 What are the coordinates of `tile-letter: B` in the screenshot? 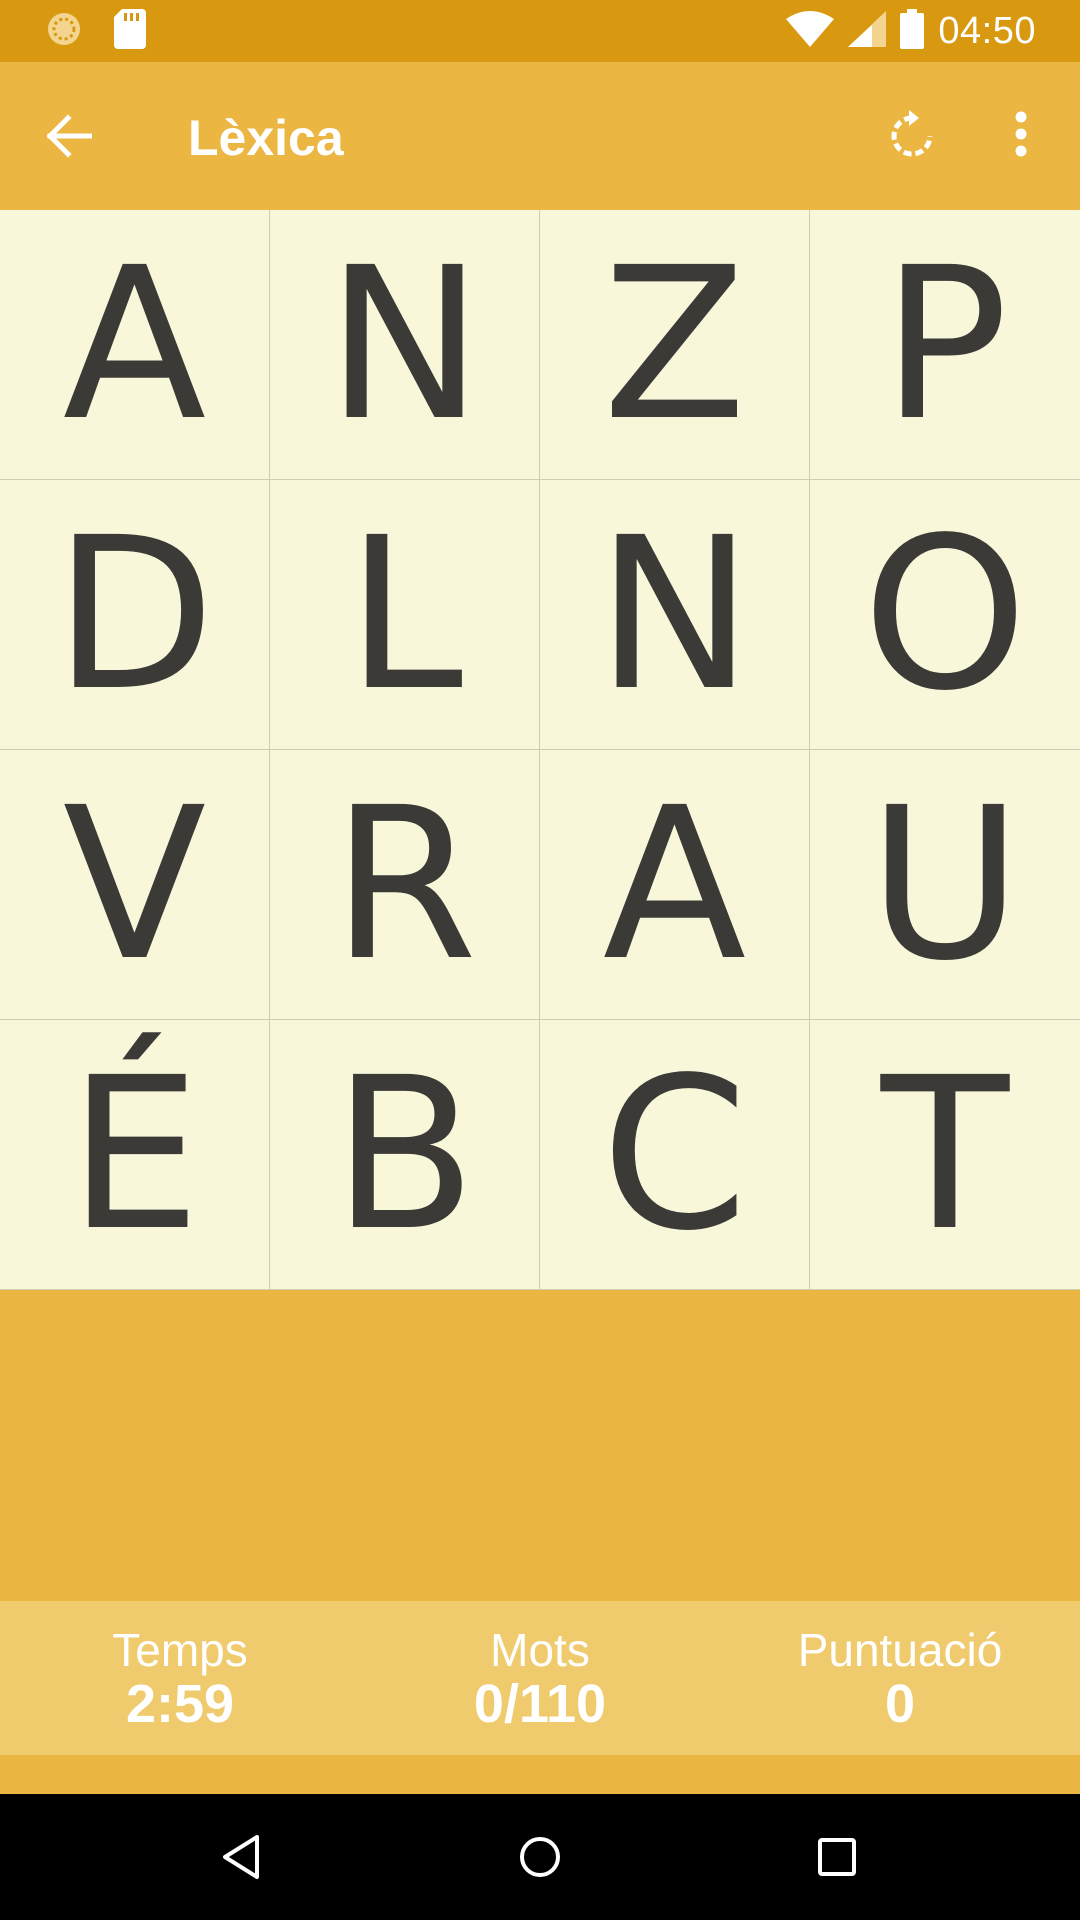 It's located at (404, 1154).